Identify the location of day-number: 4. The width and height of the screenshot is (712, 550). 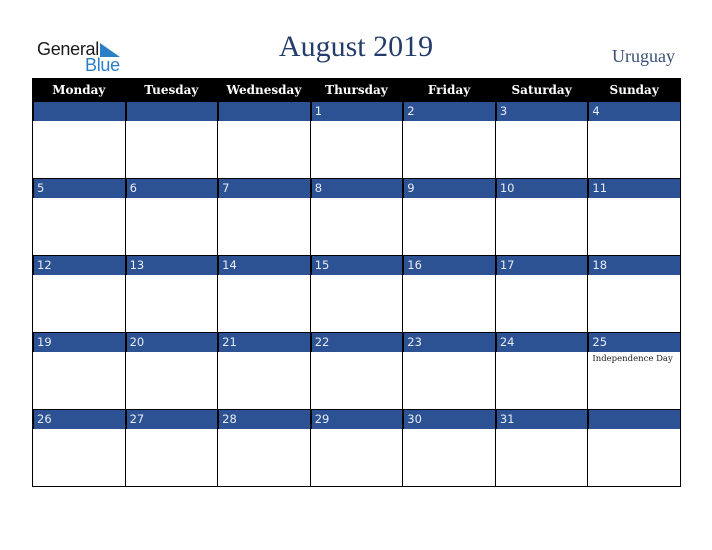
(634, 111).